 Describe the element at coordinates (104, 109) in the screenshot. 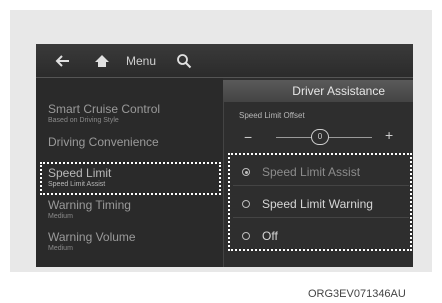

I see `menu-item-label: Smart Cruise Control` at that location.